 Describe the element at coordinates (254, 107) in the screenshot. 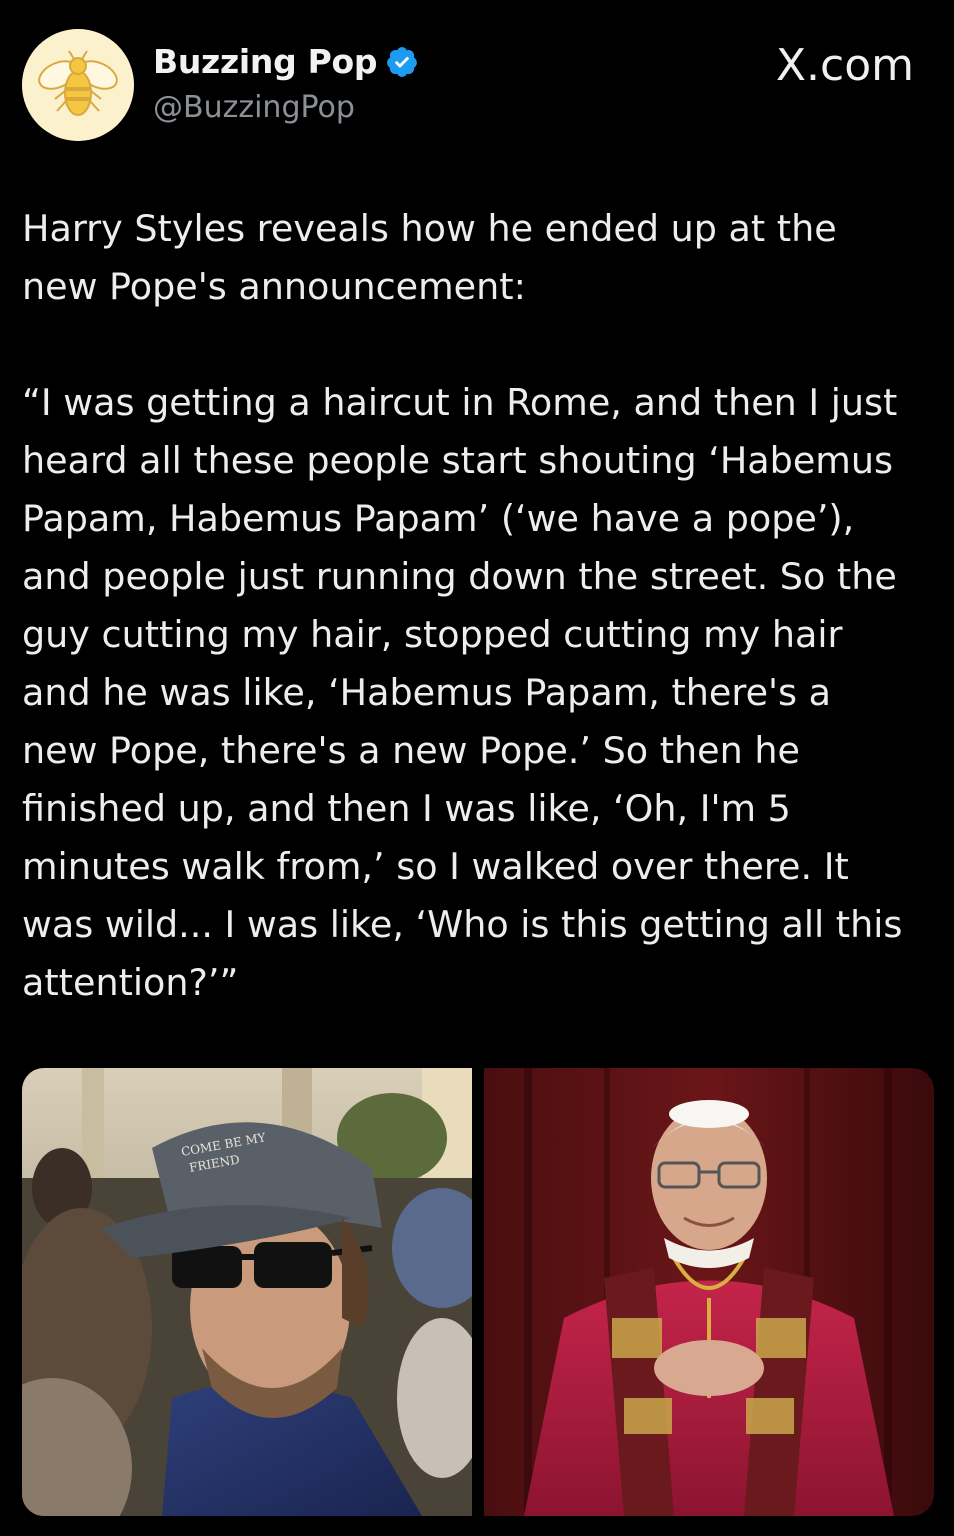

I see `account-handle: @BuzzingPop` at that location.